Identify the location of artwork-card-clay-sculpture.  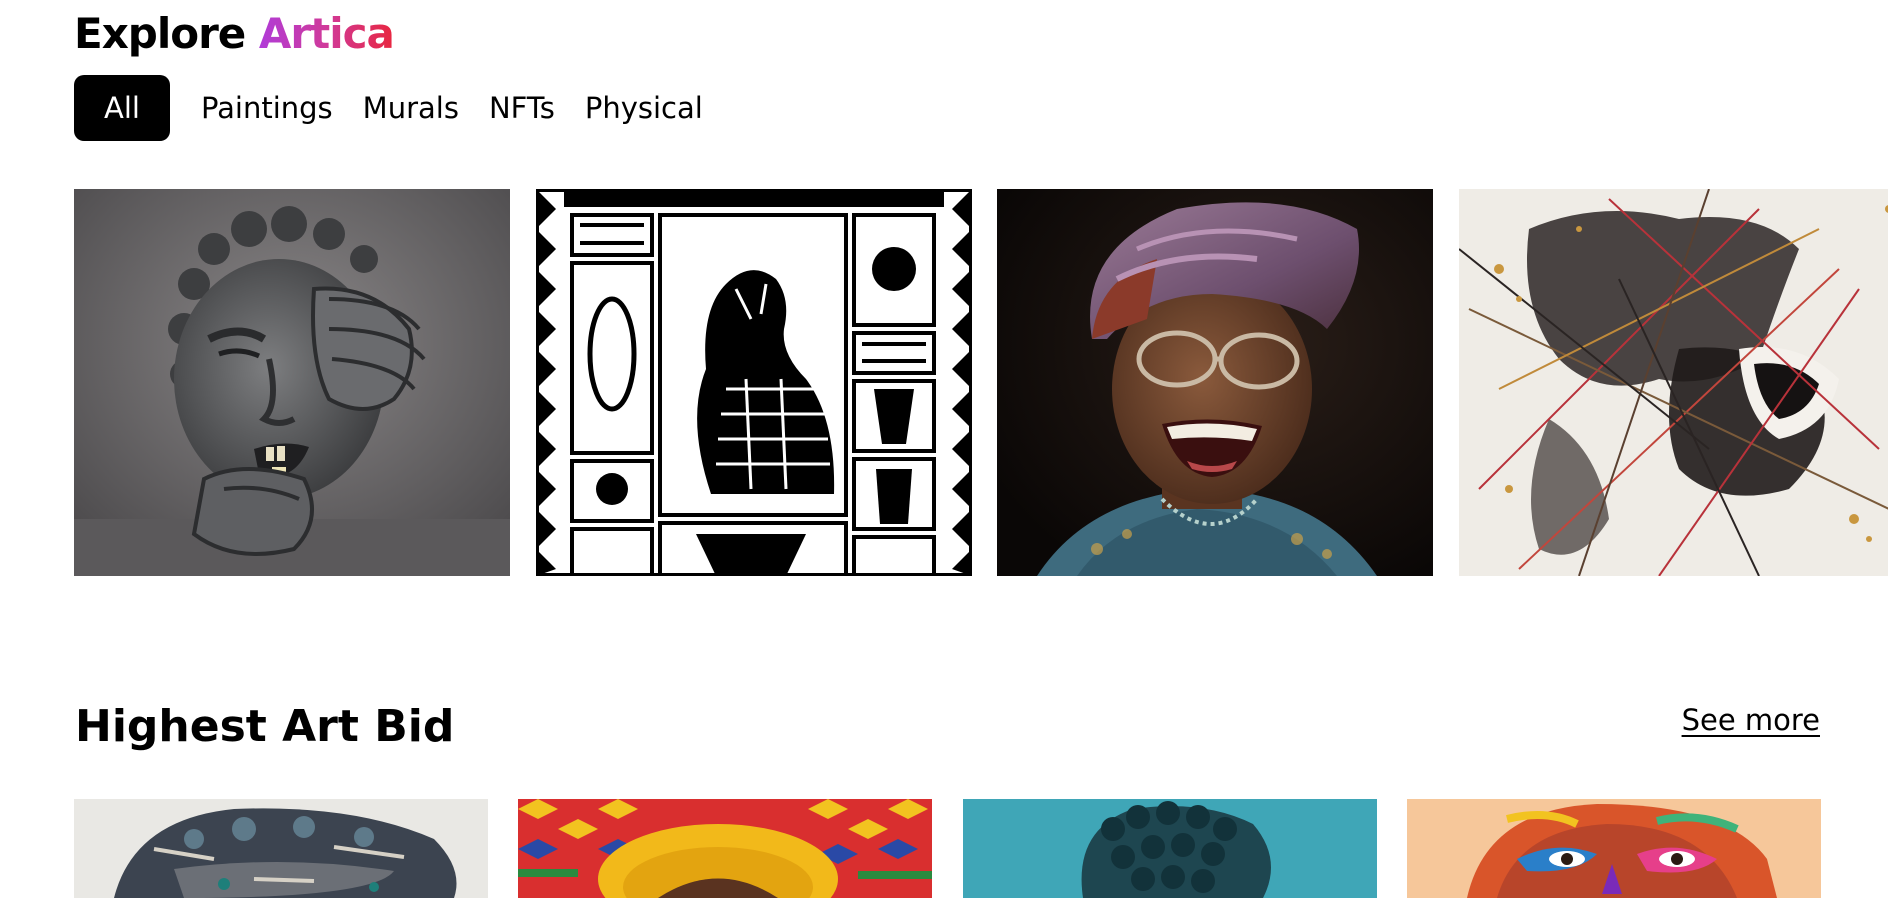
(292, 382).